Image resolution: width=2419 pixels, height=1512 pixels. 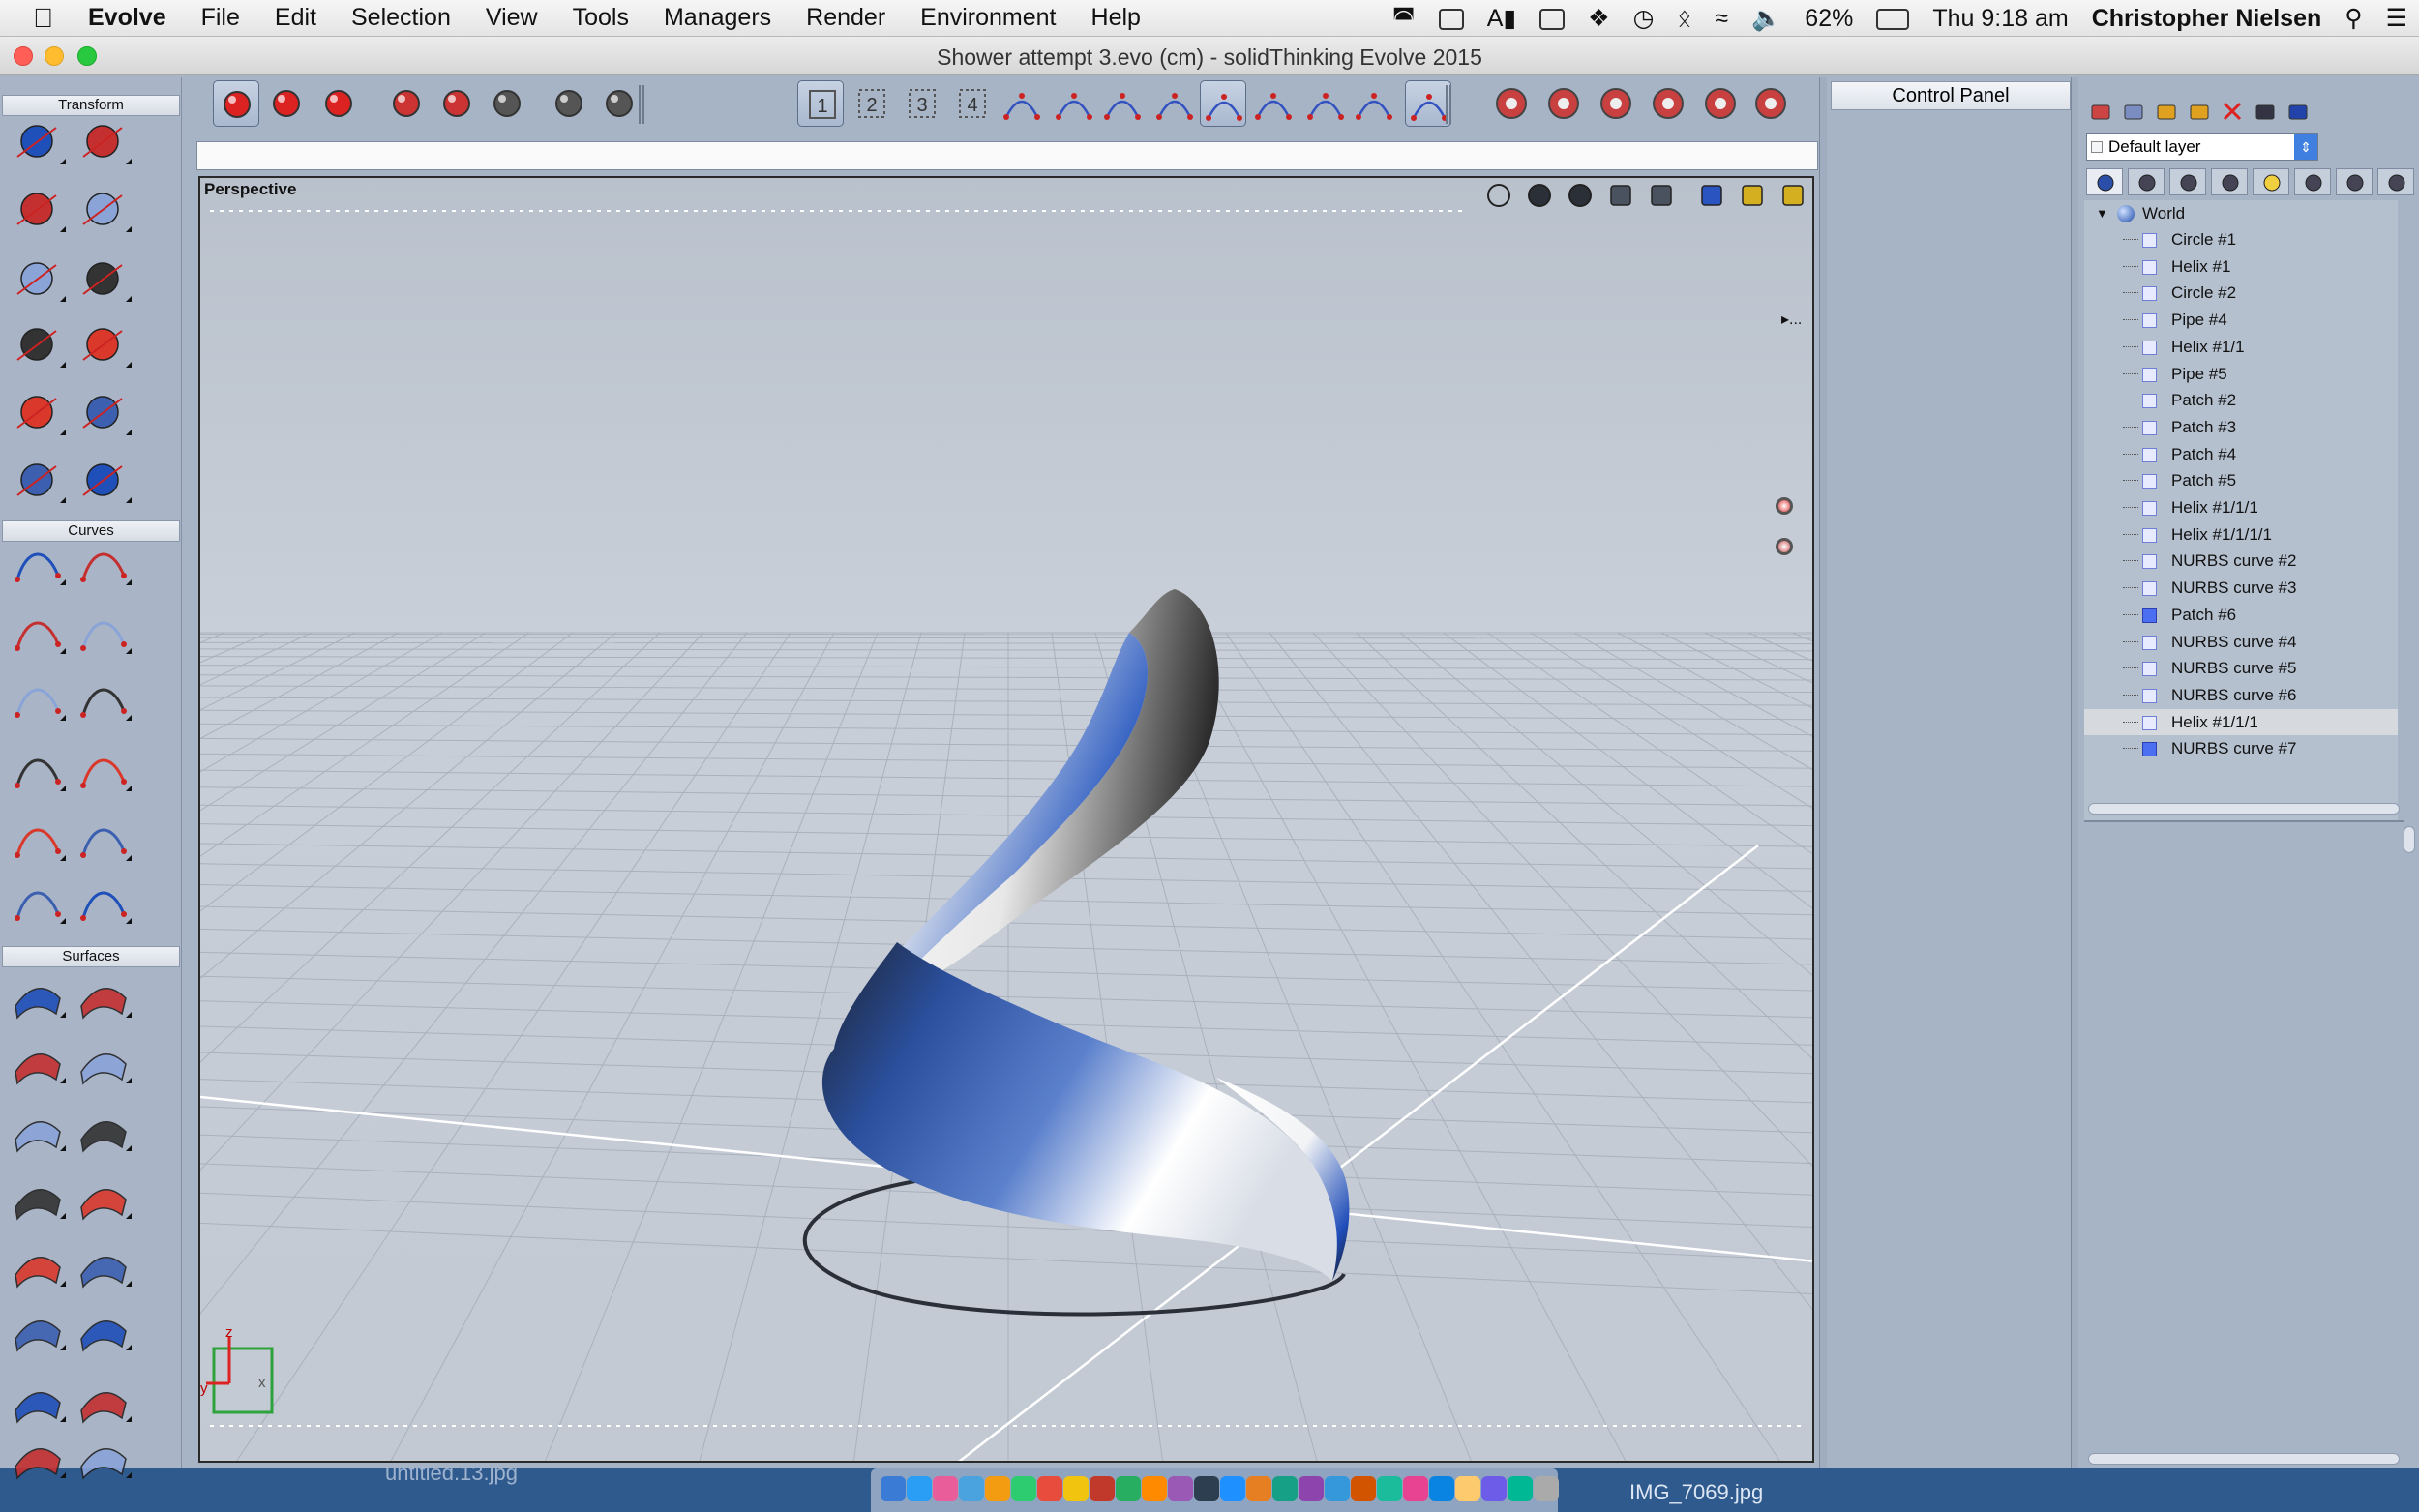 What do you see at coordinates (1668, 104) in the screenshot?
I see `toolbar-material-icon` at bounding box center [1668, 104].